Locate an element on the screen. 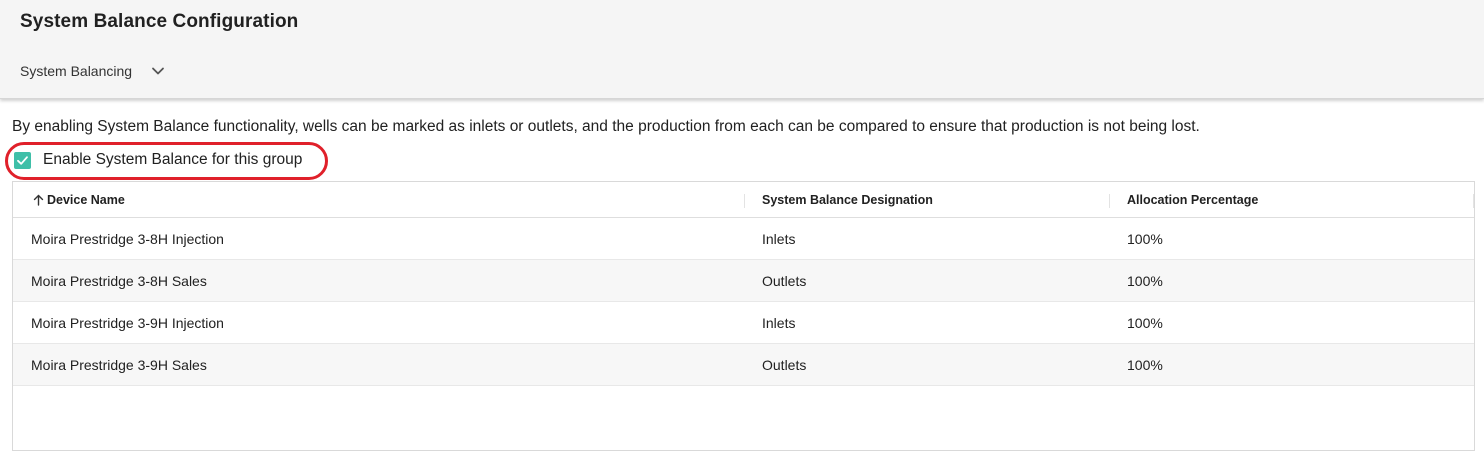 The width and height of the screenshot is (1484, 451). cell-device-name: Moira Prestridge 3-8H Injection is located at coordinates (127, 238).